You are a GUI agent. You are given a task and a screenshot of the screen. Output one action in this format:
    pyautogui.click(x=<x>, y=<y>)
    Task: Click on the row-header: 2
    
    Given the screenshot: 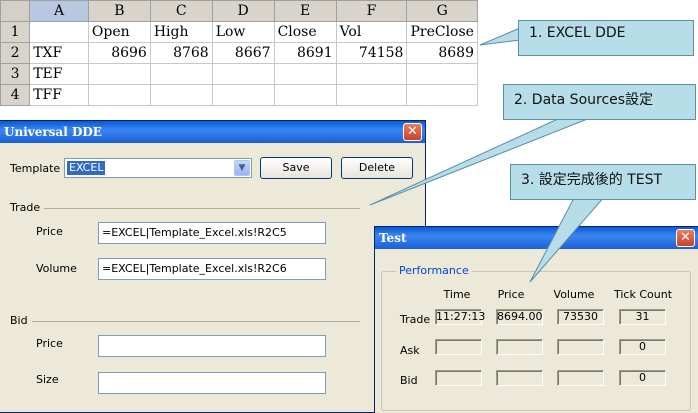 What is the action you would take?
    pyautogui.click(x=15, y=53)
    